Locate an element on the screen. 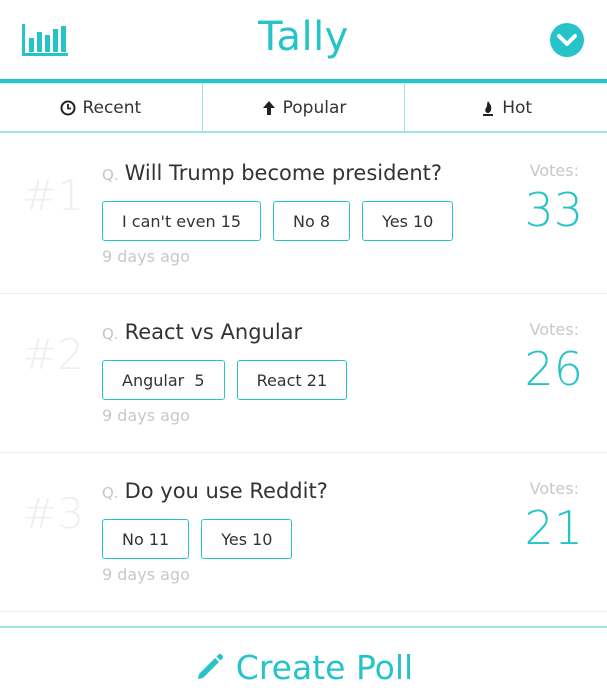 Image resolution: width=607 pixels, height=700 pixels. poll-question: Do you use Reddit? is located at coordinates (226, 491).